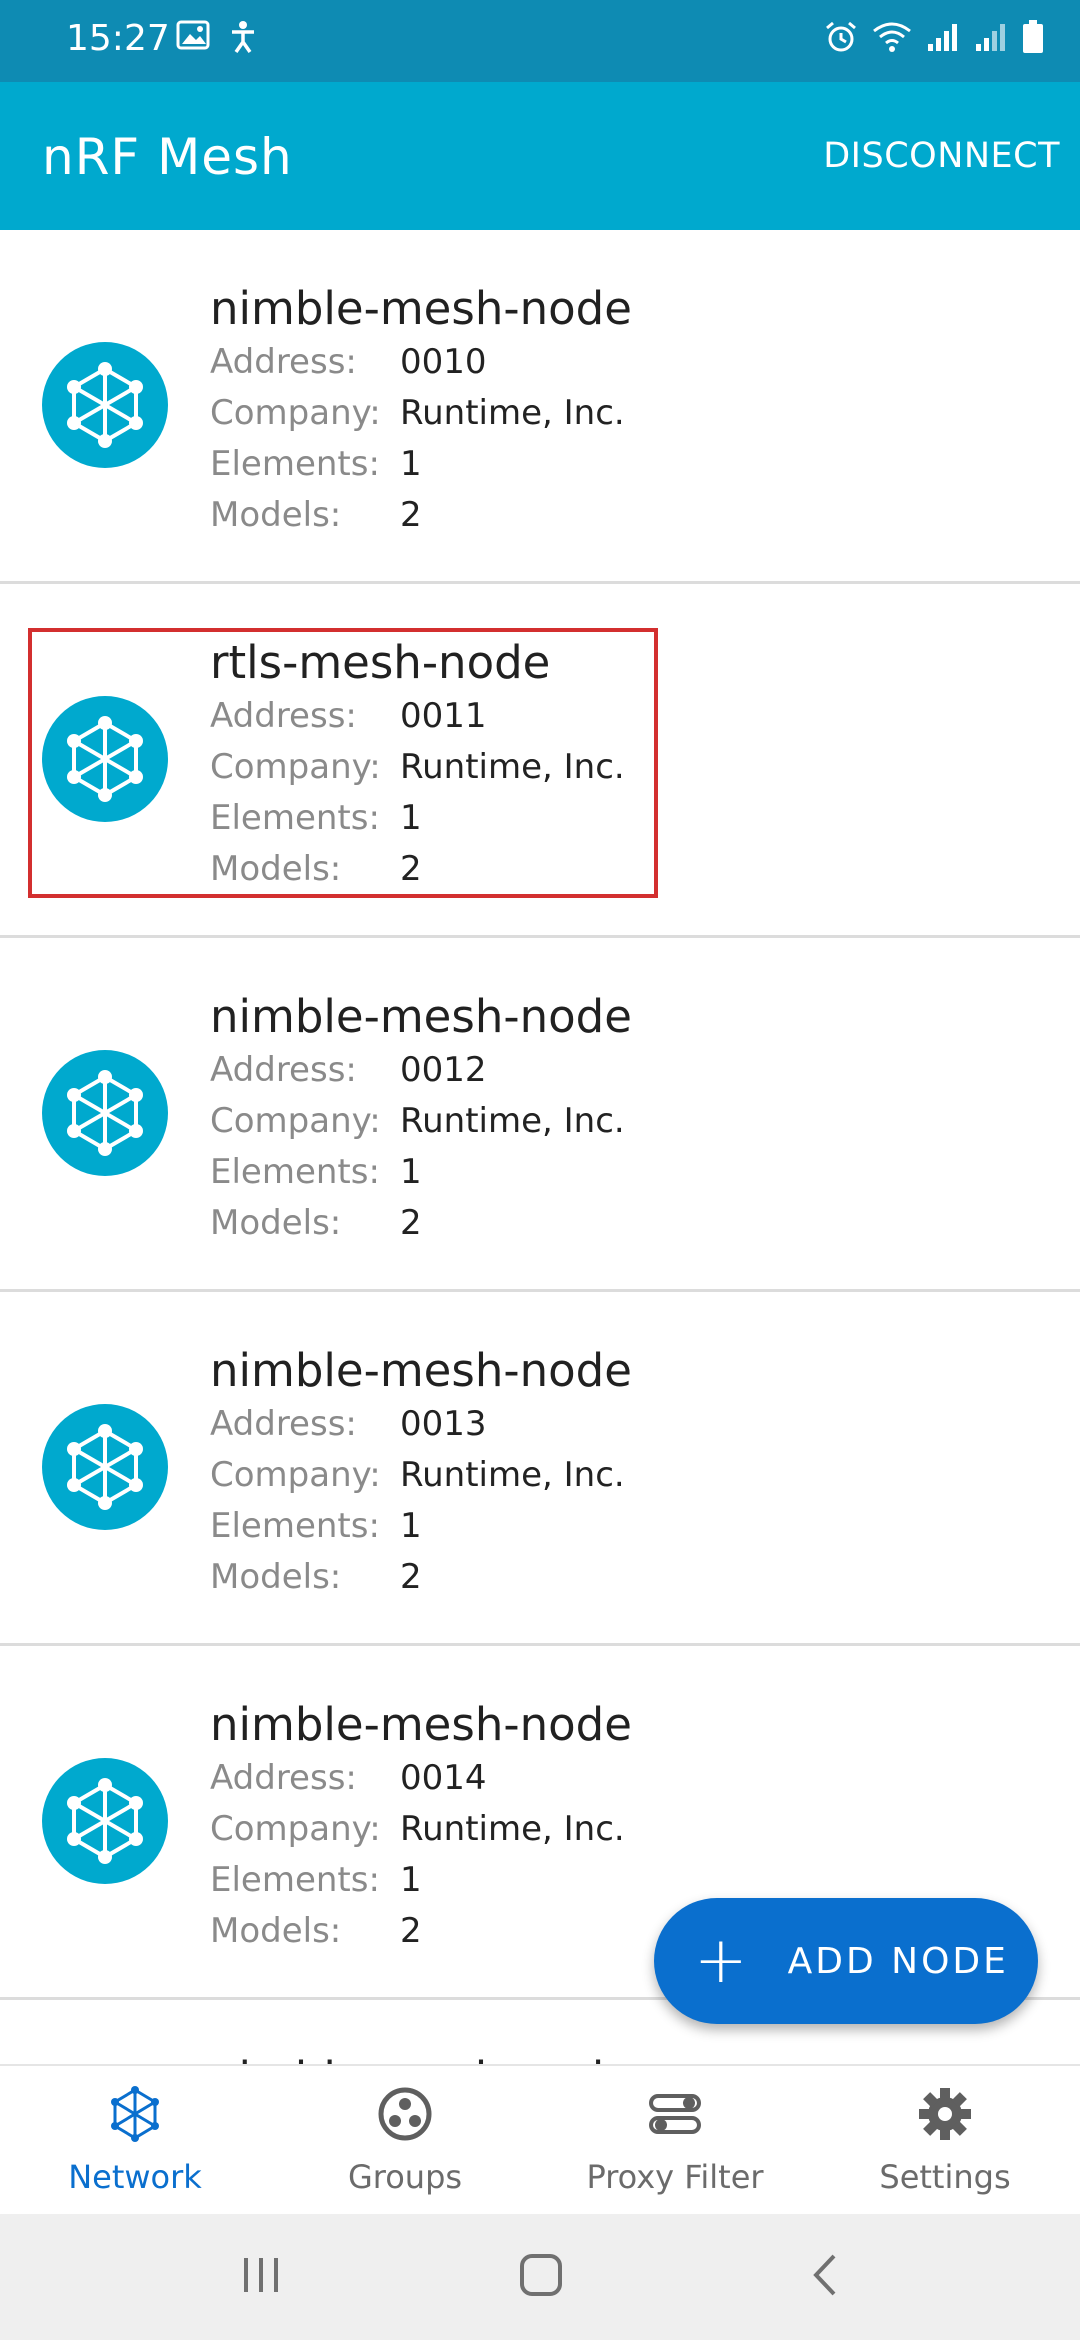  Describe the element at coordinates (443, 1778) in the screenshot. I see `address-value: 0014` at that location.